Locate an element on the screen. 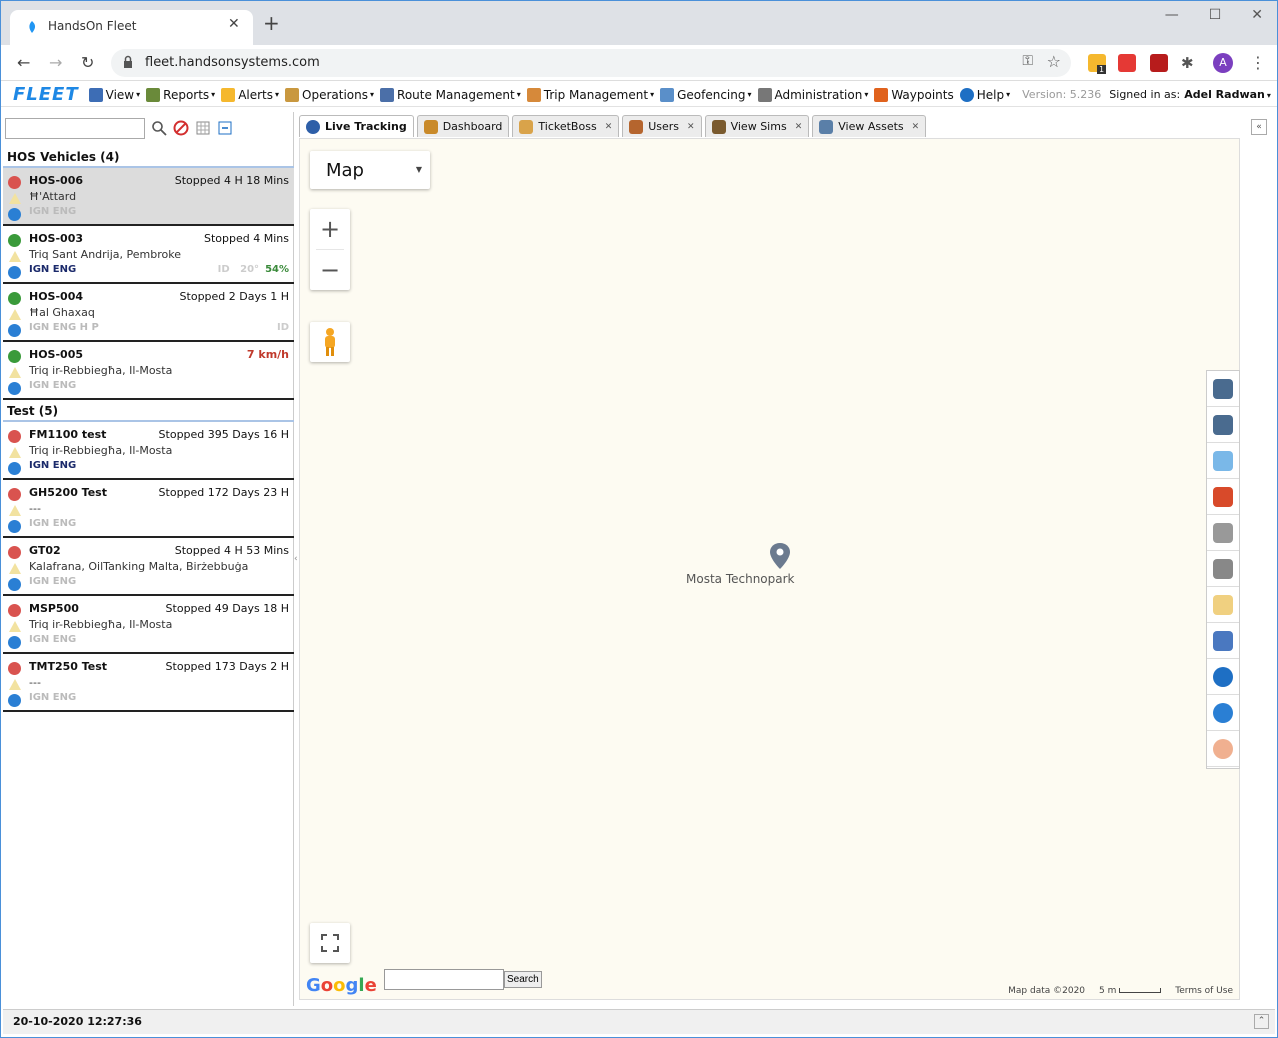 The image size is (1278, 1038). menu-alerts: Alerts ▾ is located at coordinates (250, 94).